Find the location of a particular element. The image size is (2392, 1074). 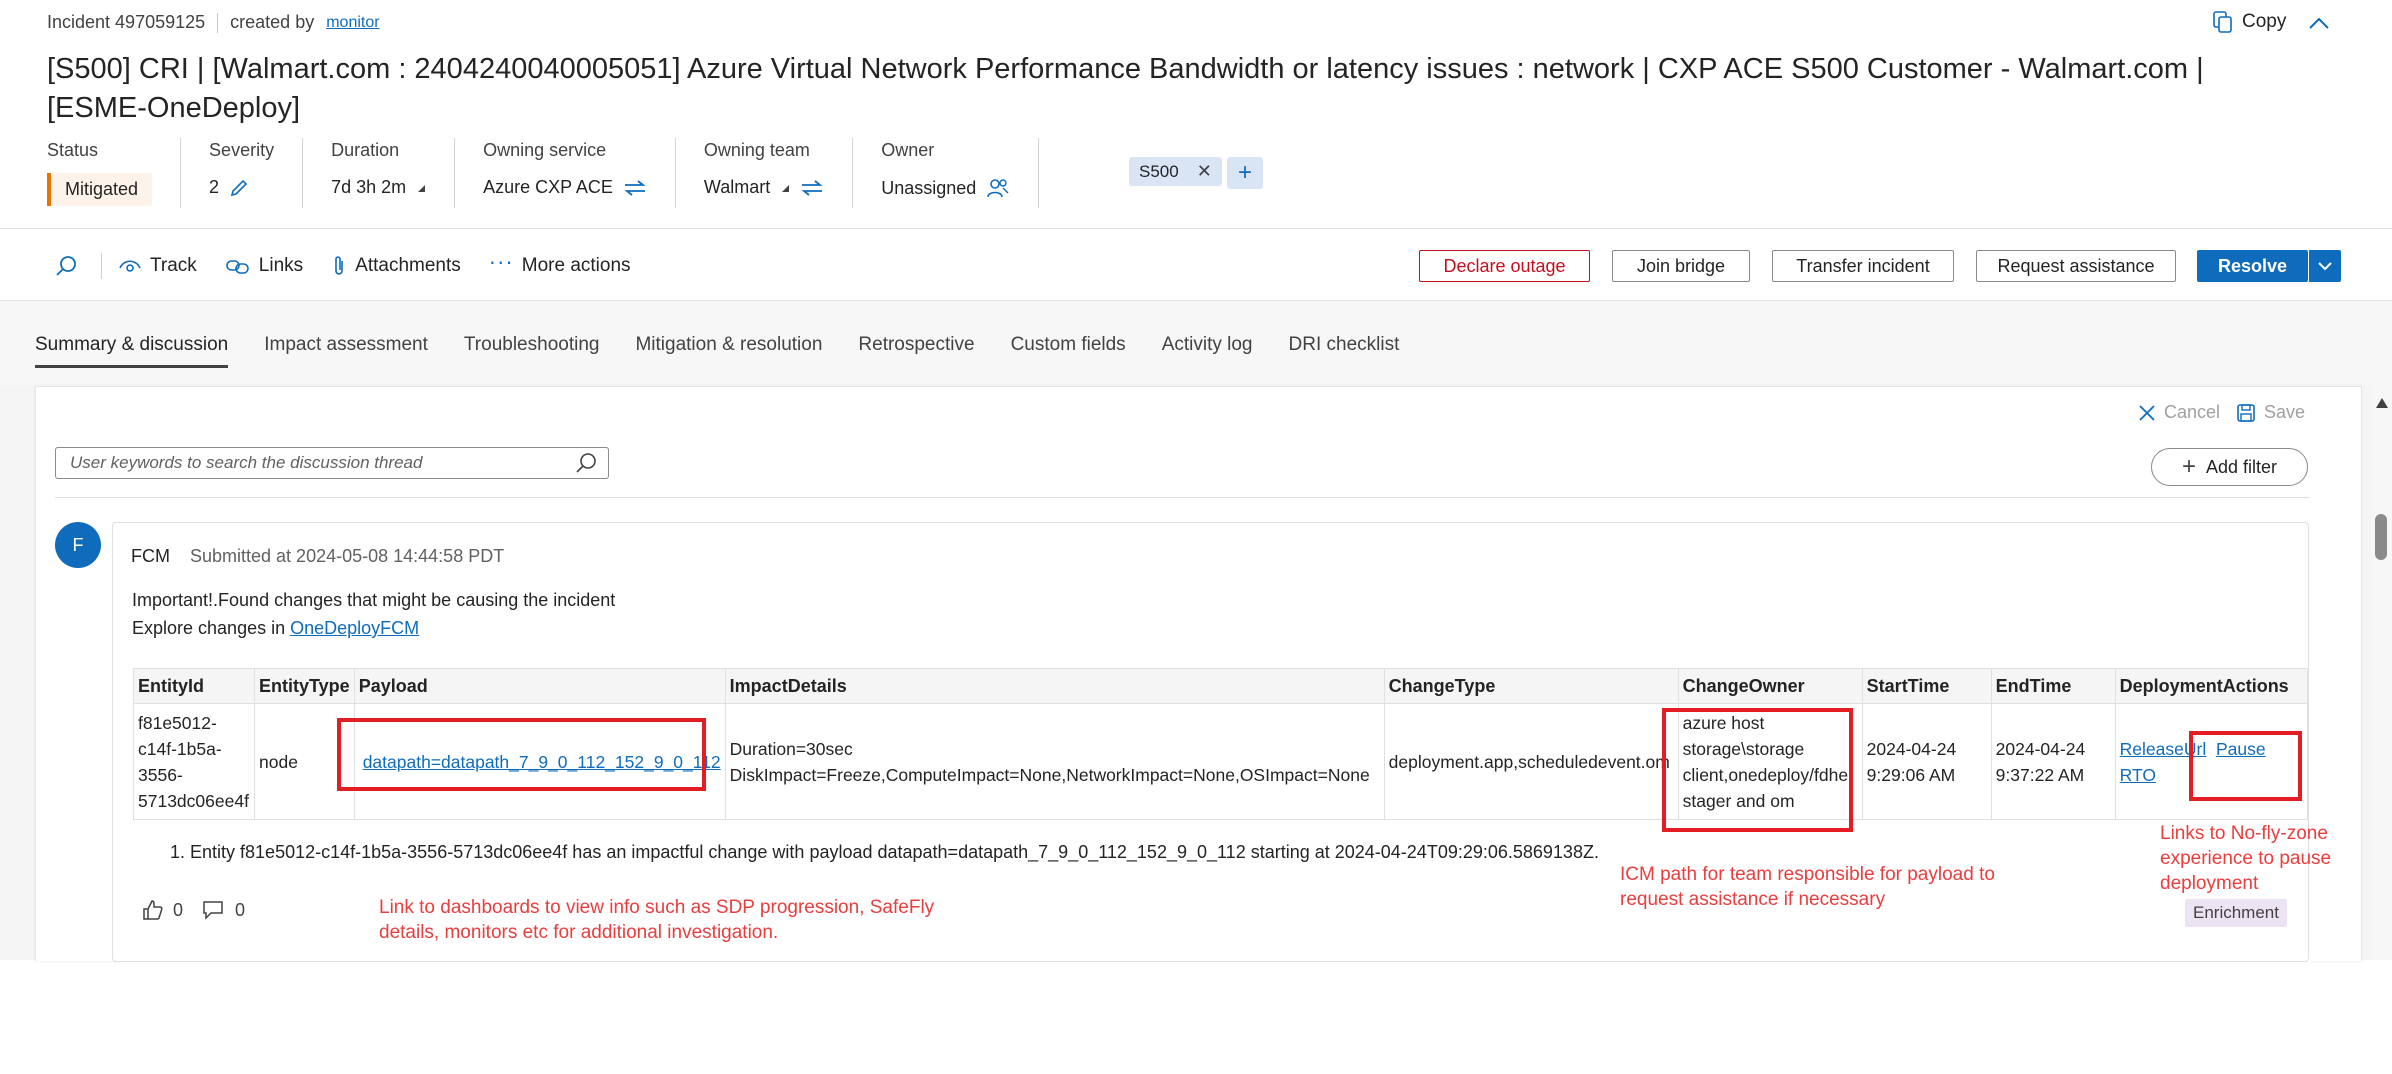

severity-label: Severity is located at coordinates (242, 150).